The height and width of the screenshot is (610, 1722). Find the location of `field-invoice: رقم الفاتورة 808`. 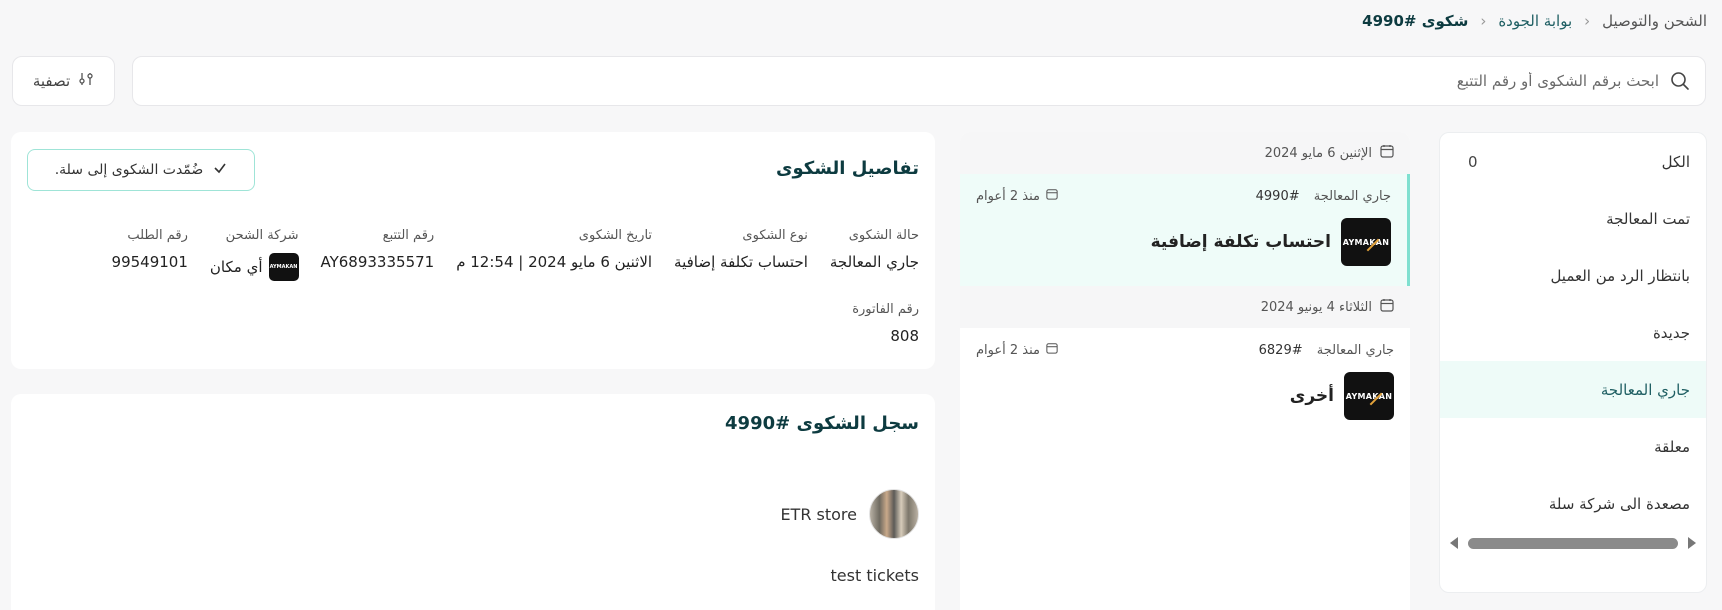

field-invoice: رقم الفاتورة 808 is located at coordinates (885, 323).